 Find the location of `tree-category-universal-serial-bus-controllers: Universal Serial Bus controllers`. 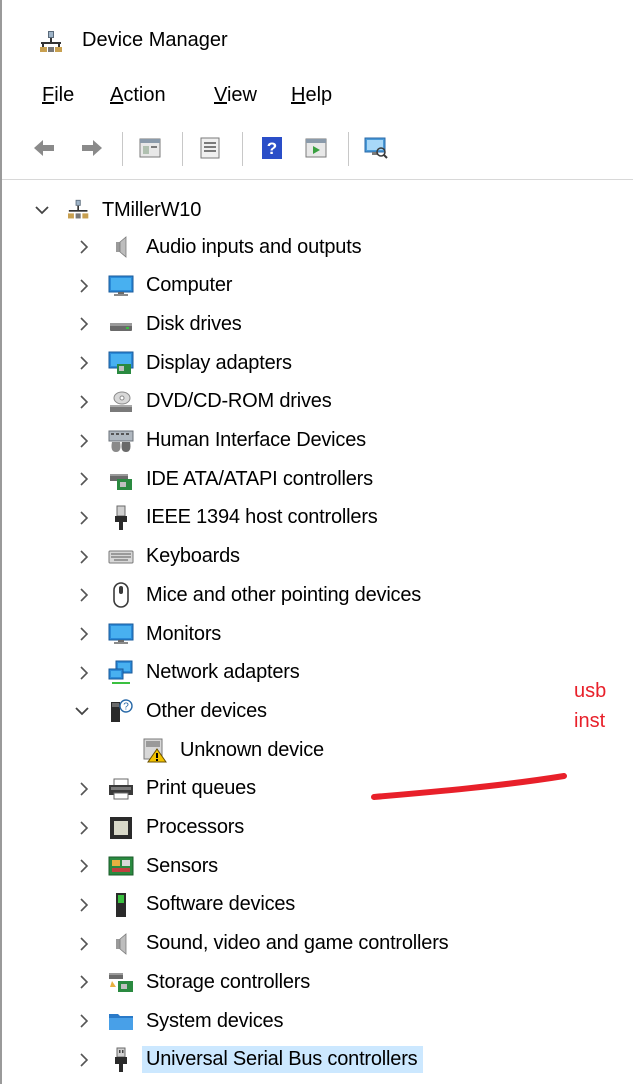

tree-category-universal-serial-bus-controllers: Universal Serial Bus controllers is located at coordinates (250, 1060).